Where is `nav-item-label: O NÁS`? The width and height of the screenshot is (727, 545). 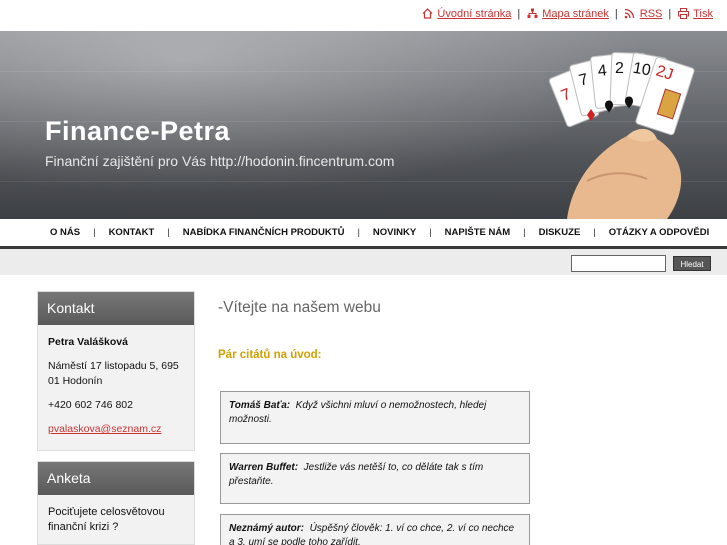
nav-item-label: O NÁS is located at coordinates (65, 232).